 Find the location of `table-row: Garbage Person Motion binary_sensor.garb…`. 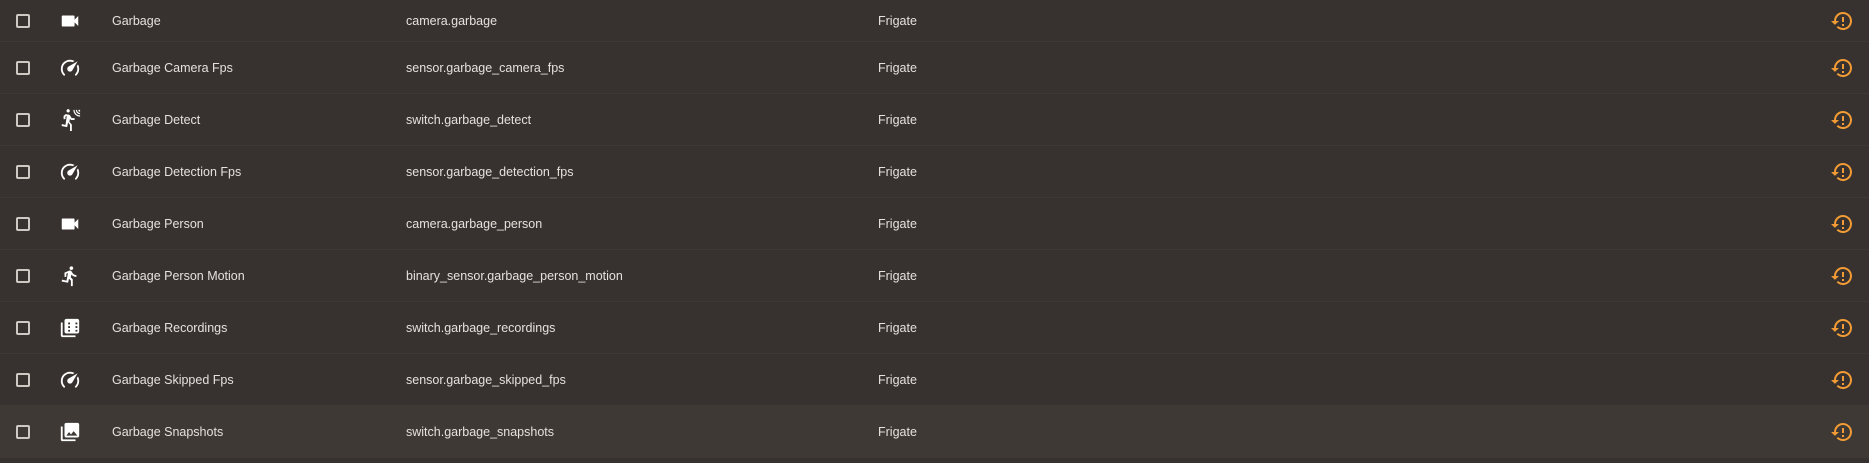

table-row: Garbage Person Motion binary_sensor.garb… is located at coordinates (934, 276).